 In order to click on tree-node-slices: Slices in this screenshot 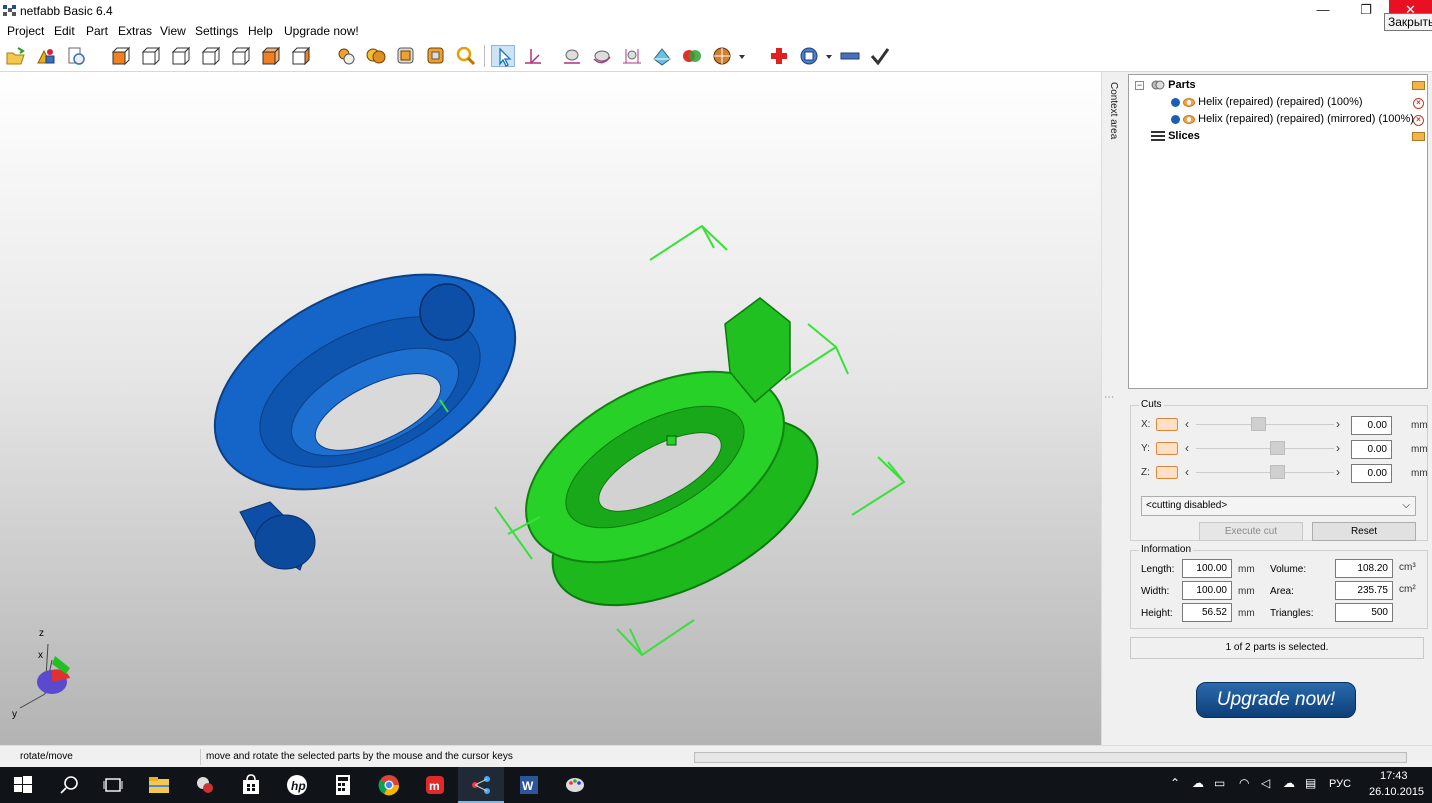, I will do `click(1175, 138)`.